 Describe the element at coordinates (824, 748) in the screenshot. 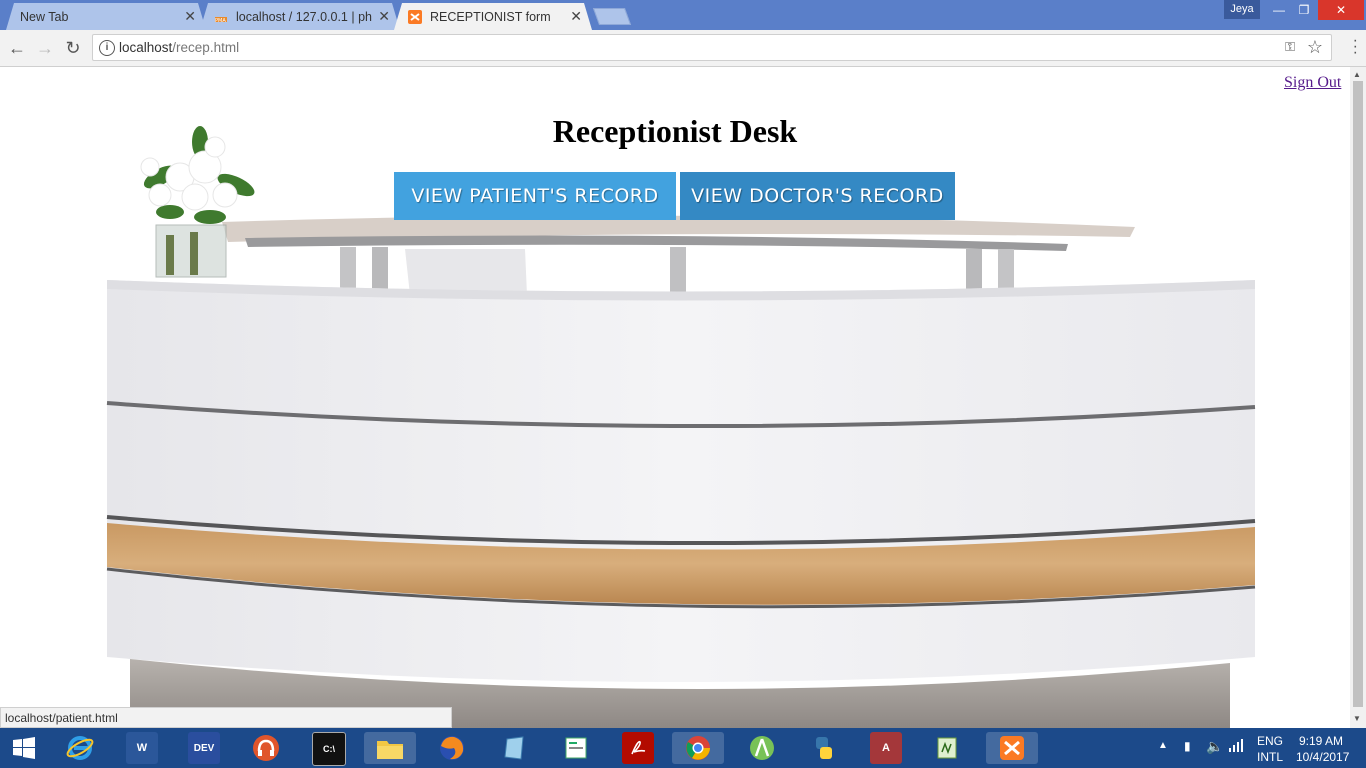

I see `python-icon` at that location.